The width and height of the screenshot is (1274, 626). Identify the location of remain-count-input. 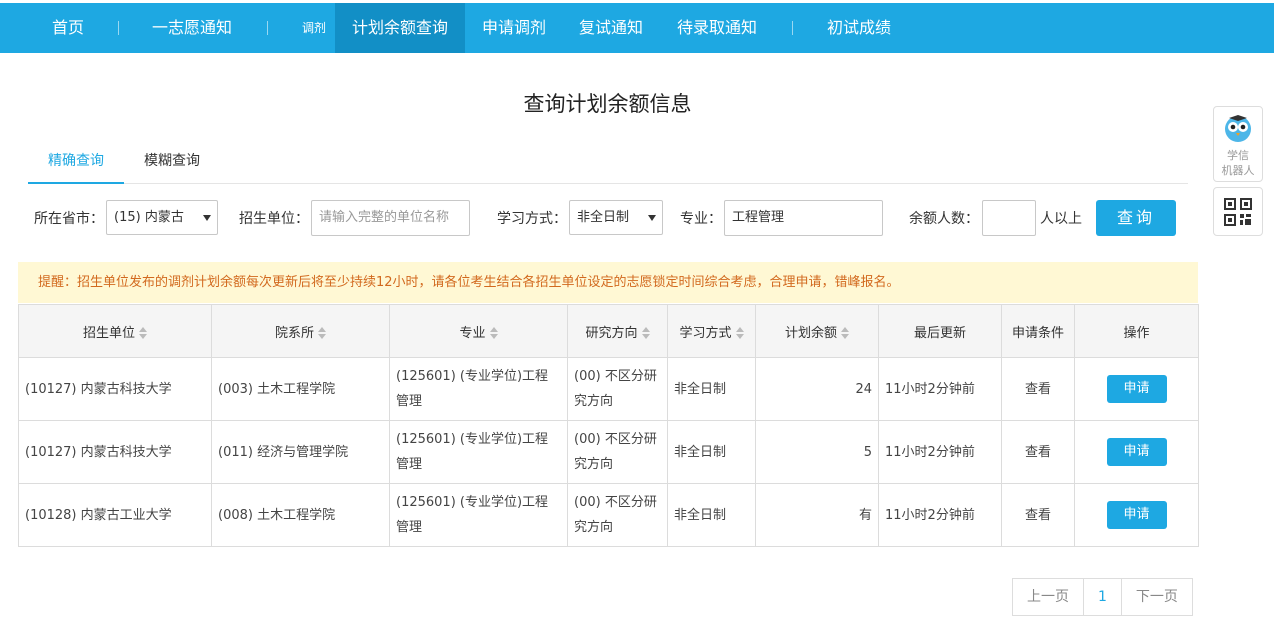
(1009, 218).